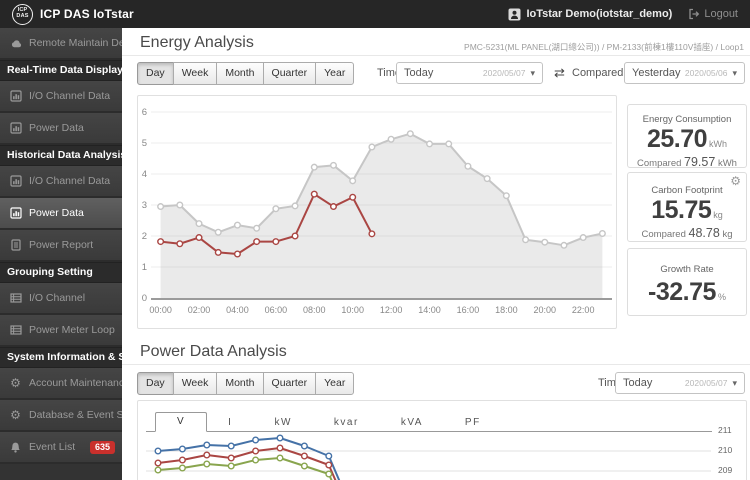 The image size is (750, 480). What do you see at coordinates (61, 155) in the screenshot?
I see `sidebar-section-historical-data-analysis: Historical Data Analysis` at bounding box center [61, 155].